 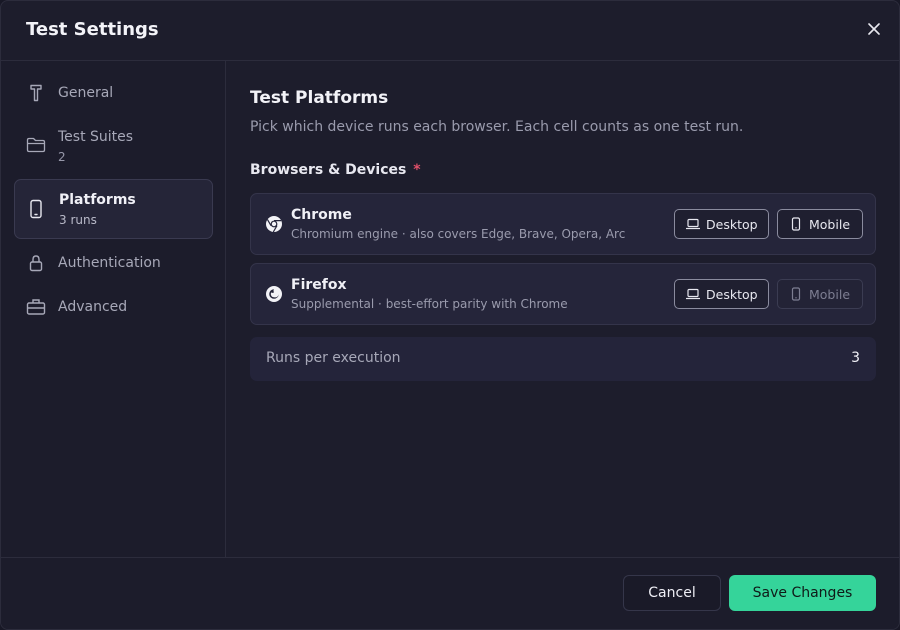 What do you see at coordinates (319, 285) in the screenshot?
I see `browser-name: Firefox` at bounding box center [319, 285].